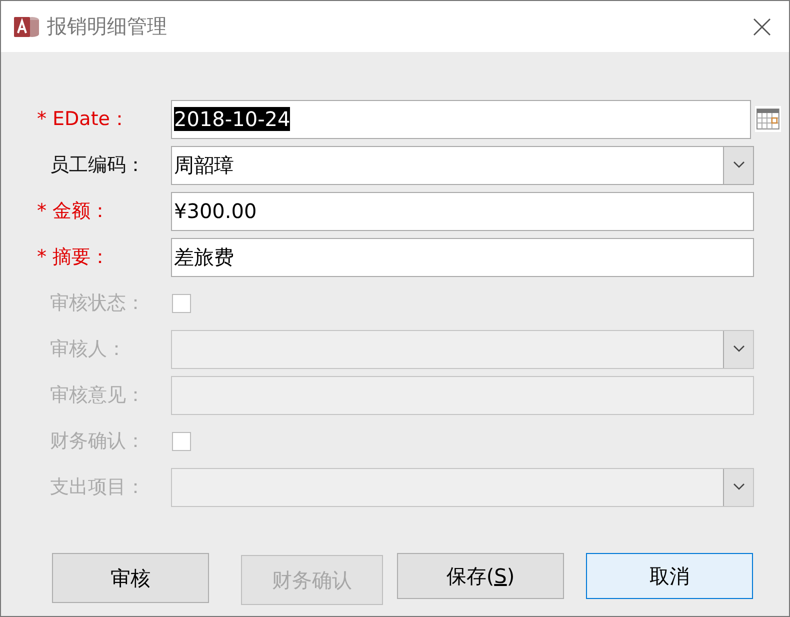 The image size is (790, 617). I want to click on field-label: 财务确认：, so click(97, 441).